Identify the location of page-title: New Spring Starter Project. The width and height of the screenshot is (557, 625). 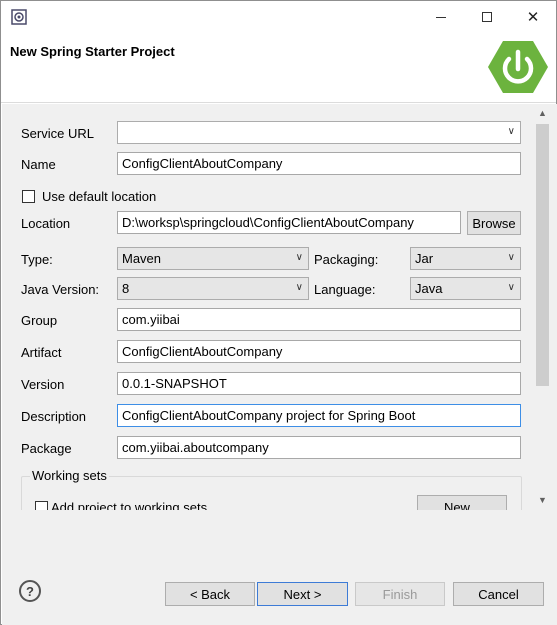
(92, 51).